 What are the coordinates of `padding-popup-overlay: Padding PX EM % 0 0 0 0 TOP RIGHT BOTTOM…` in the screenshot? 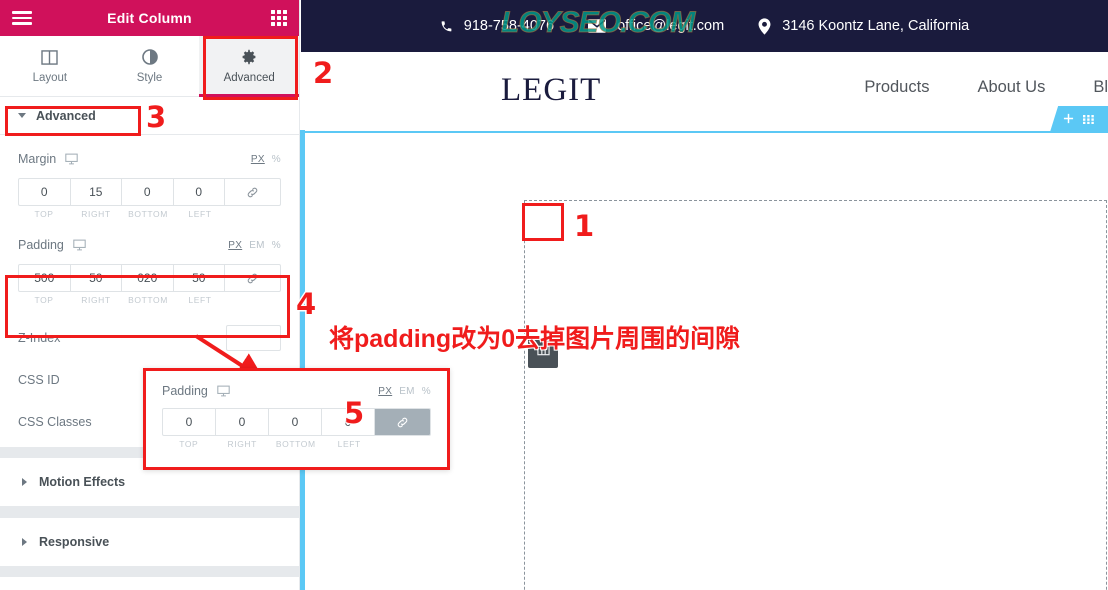 It's located at (296, 419).